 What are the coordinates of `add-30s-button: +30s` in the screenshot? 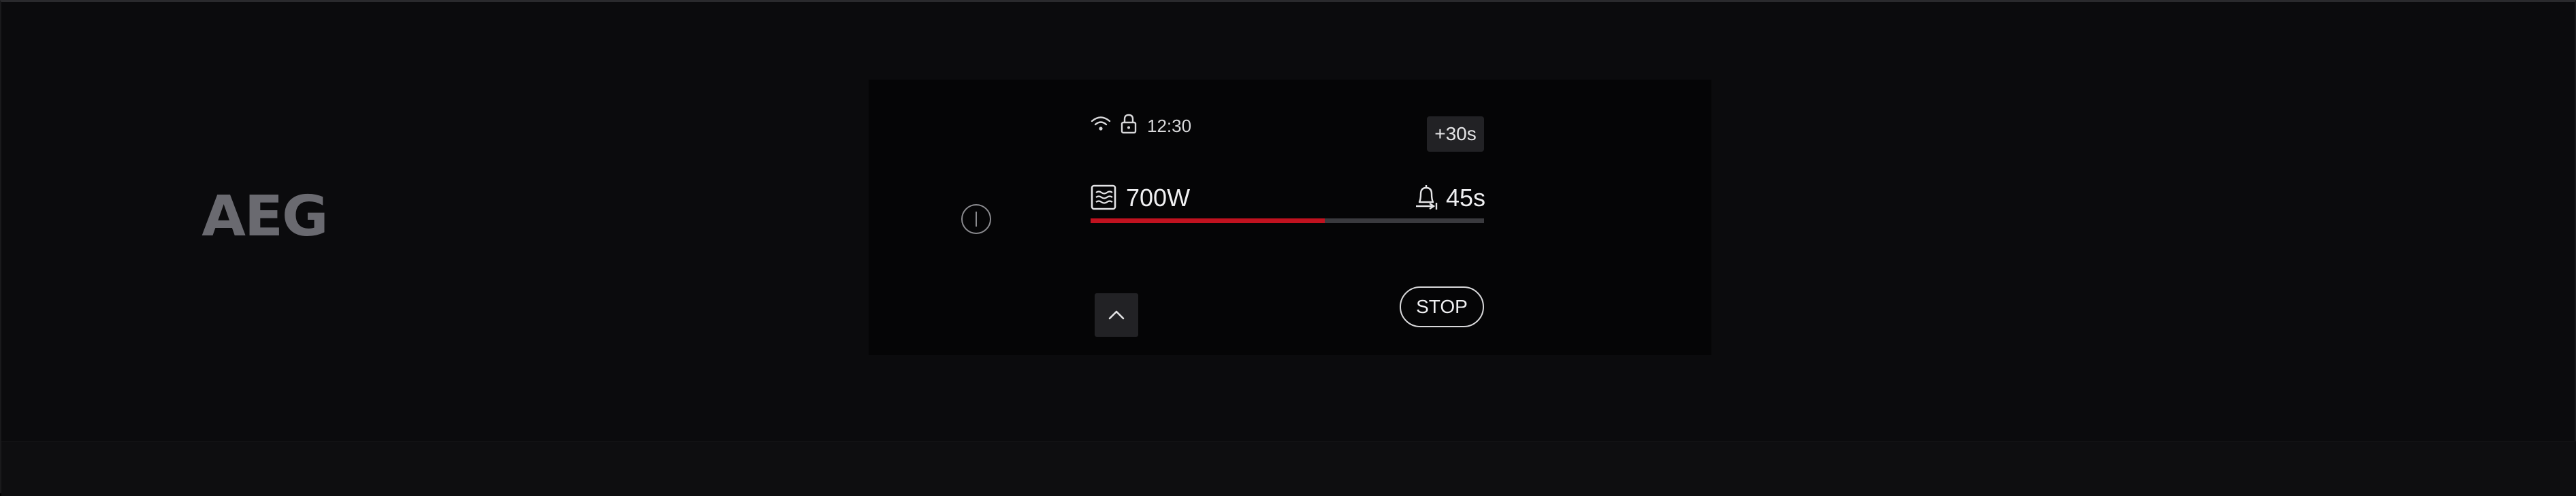 It's located at (1455, 134).